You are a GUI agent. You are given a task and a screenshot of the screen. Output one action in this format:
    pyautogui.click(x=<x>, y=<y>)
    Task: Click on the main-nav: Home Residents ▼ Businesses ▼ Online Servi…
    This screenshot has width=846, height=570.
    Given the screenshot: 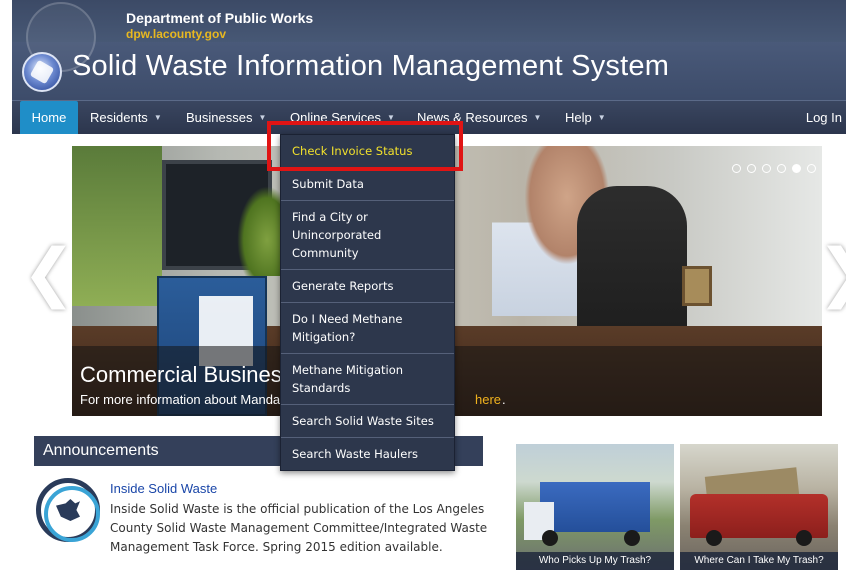 What is the action you would take?
    pyautogui.click(x=429, y=117)
    